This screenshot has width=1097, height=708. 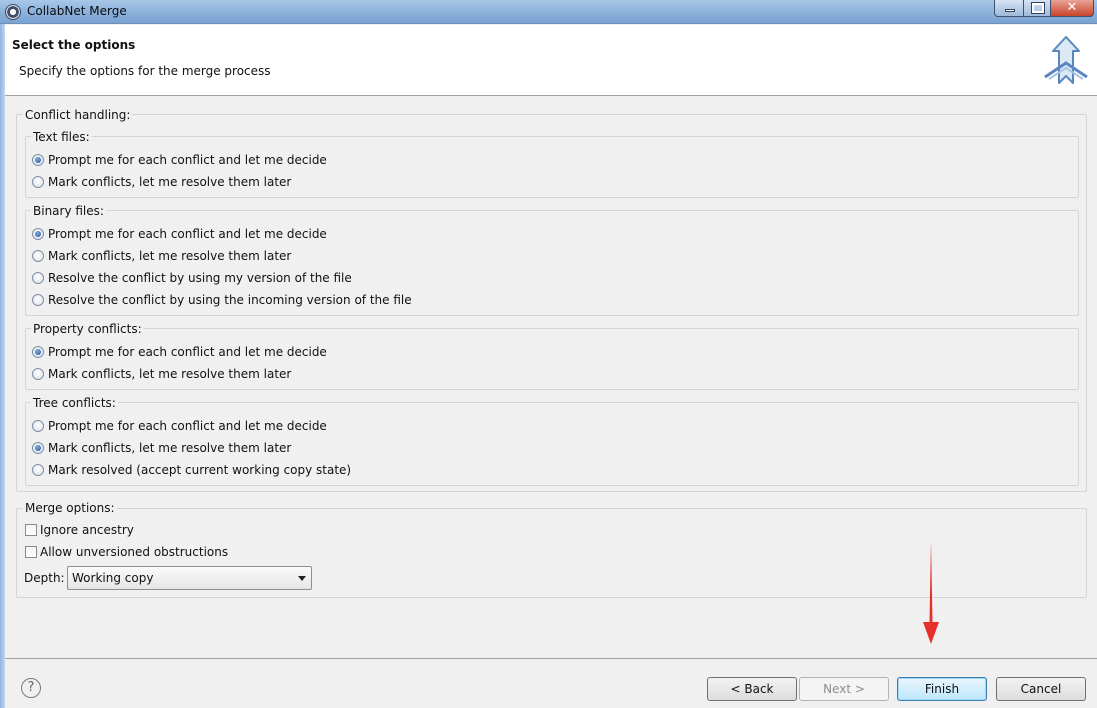 What do you see at coordinates (74, 403) in the screenshot?
I see `tree-conflicts-label: Tree conflicts:` at bounding box center [74, 403].